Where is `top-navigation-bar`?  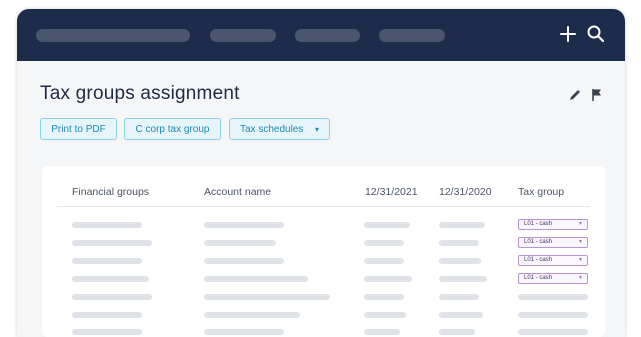
top-navigation-bar is located at coordinates (321, 35).